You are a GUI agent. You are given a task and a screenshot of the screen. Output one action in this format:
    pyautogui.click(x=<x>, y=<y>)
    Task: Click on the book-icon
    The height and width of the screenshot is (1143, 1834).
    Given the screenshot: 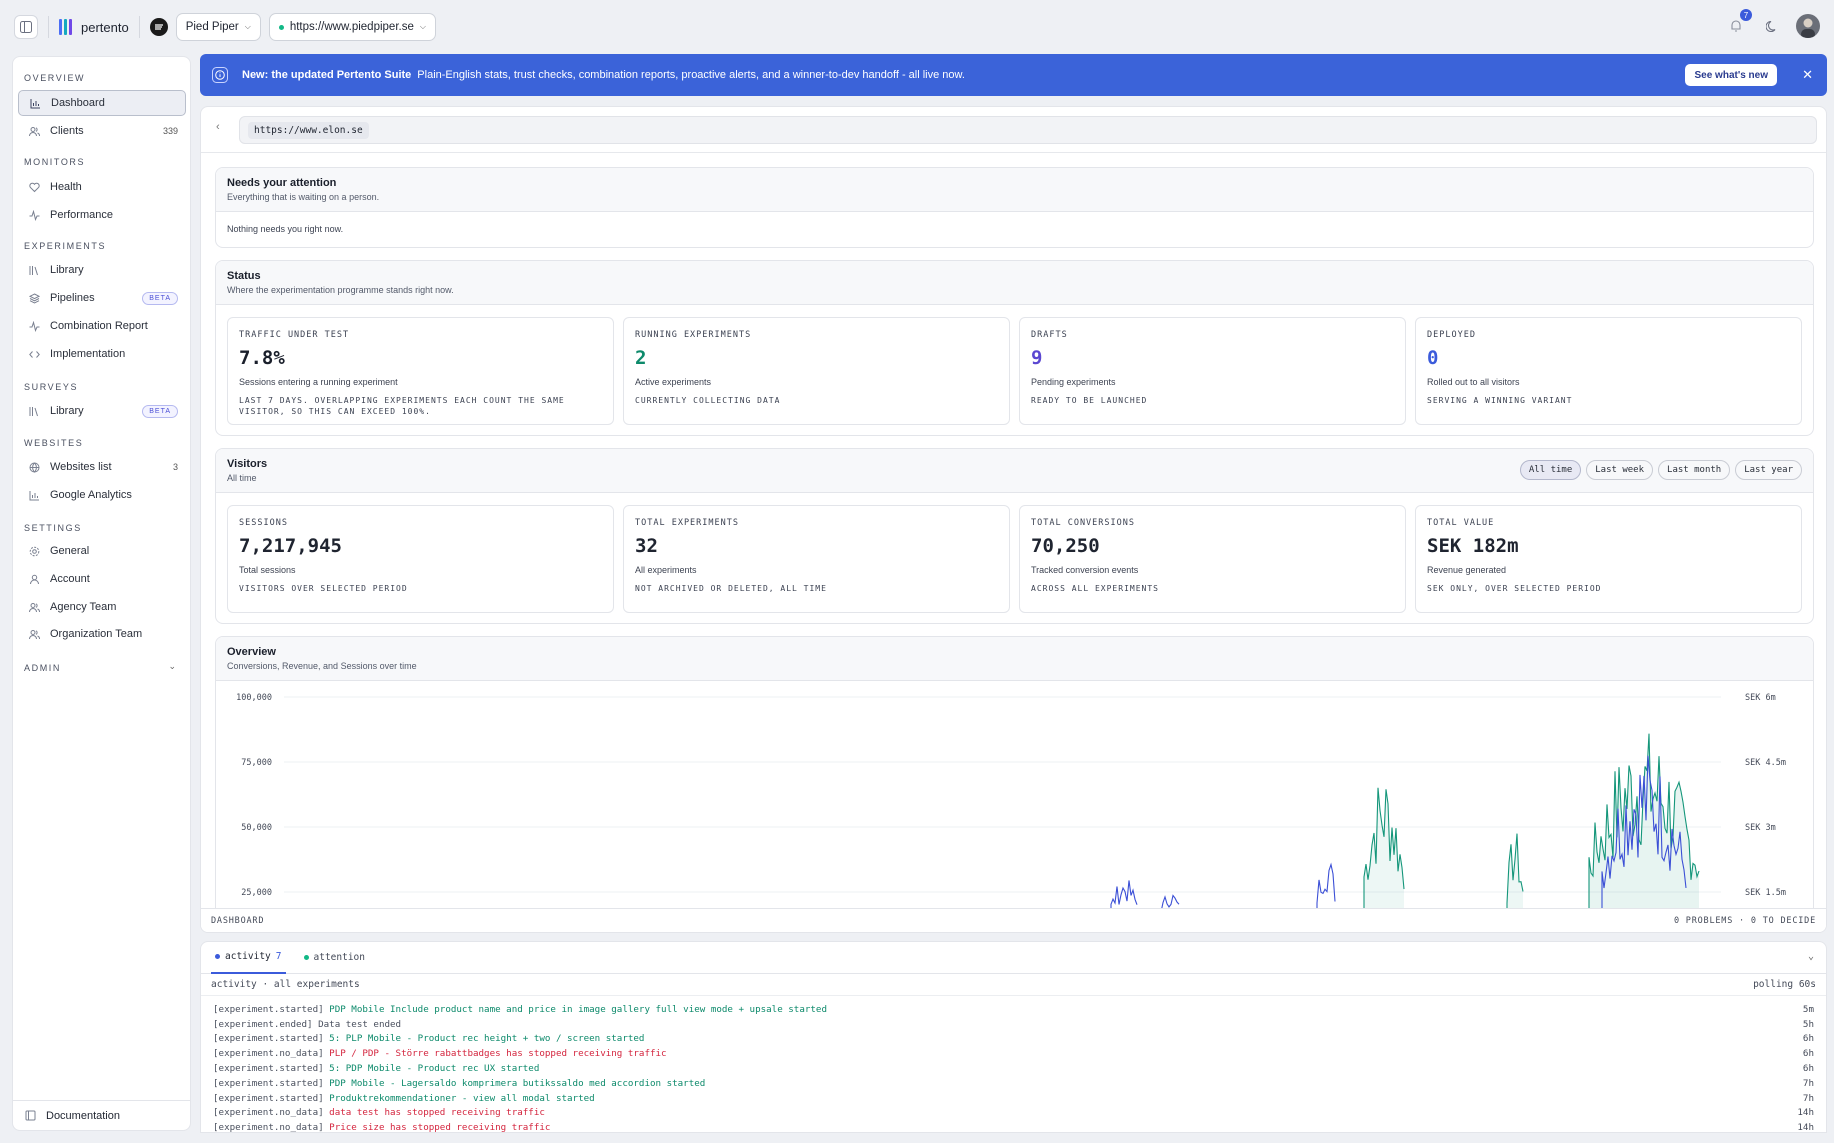 What is the action you would take?
    pyautogui.click(x=30, y=1115)
    